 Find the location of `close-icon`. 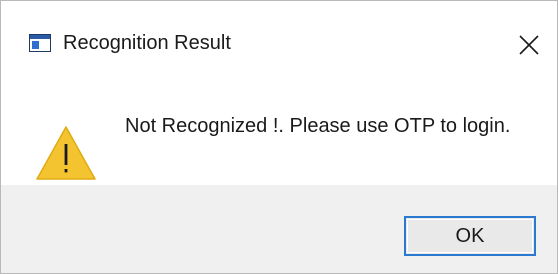

close-icon is located at coordinates (529, 45).